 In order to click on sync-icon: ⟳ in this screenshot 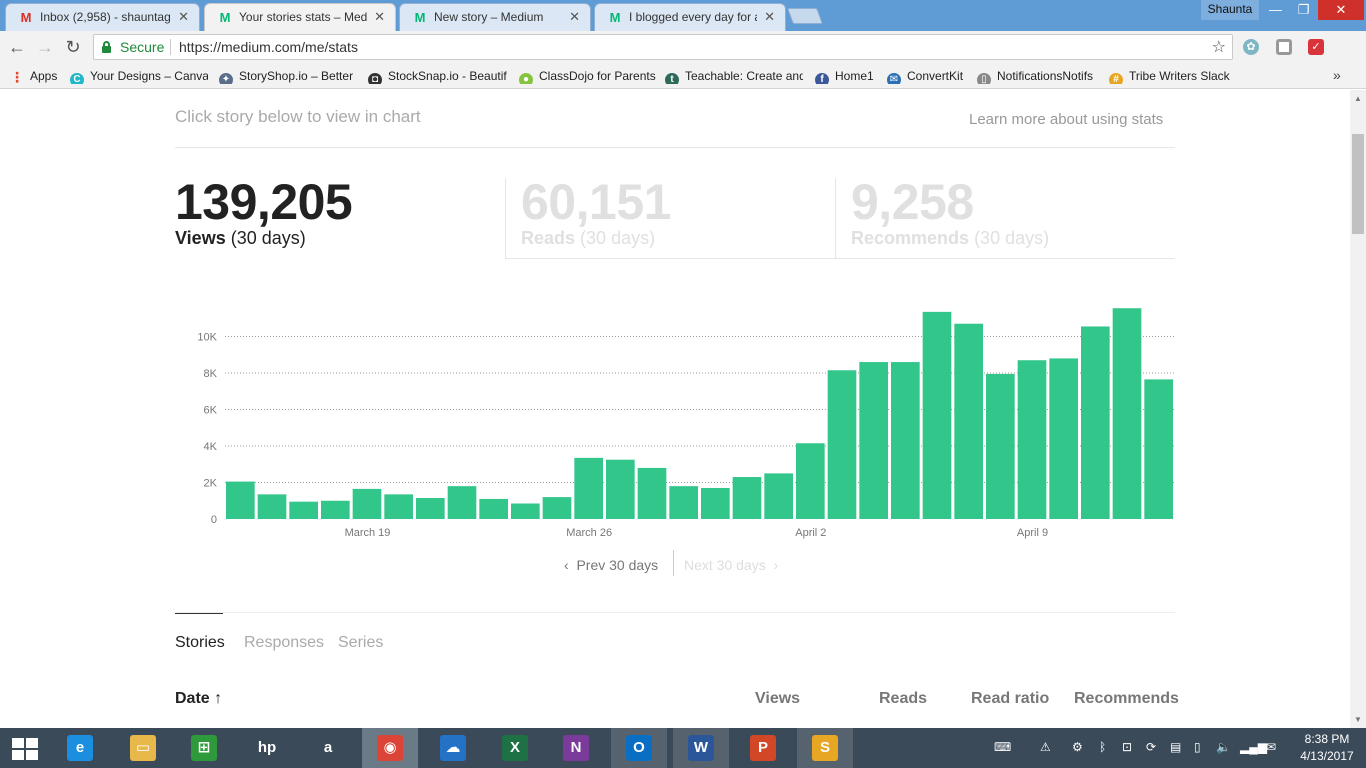, I will do `click(1151, 747)`.